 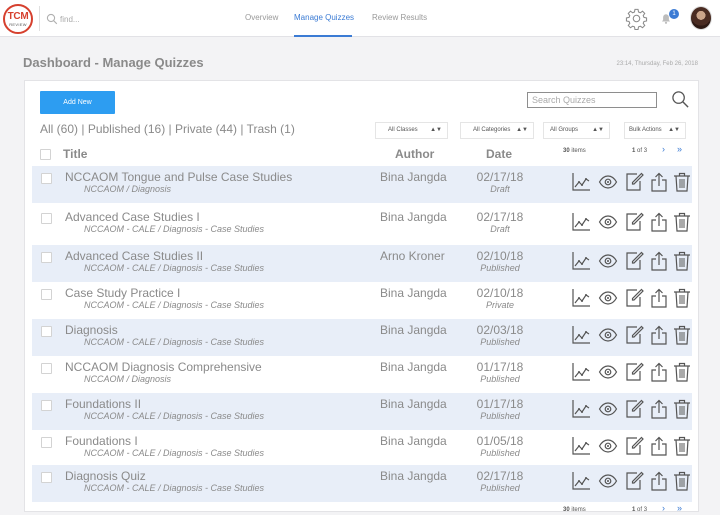 I want to click on quiz-title: Diagnosis Quiz, so click(x=105, y=476).